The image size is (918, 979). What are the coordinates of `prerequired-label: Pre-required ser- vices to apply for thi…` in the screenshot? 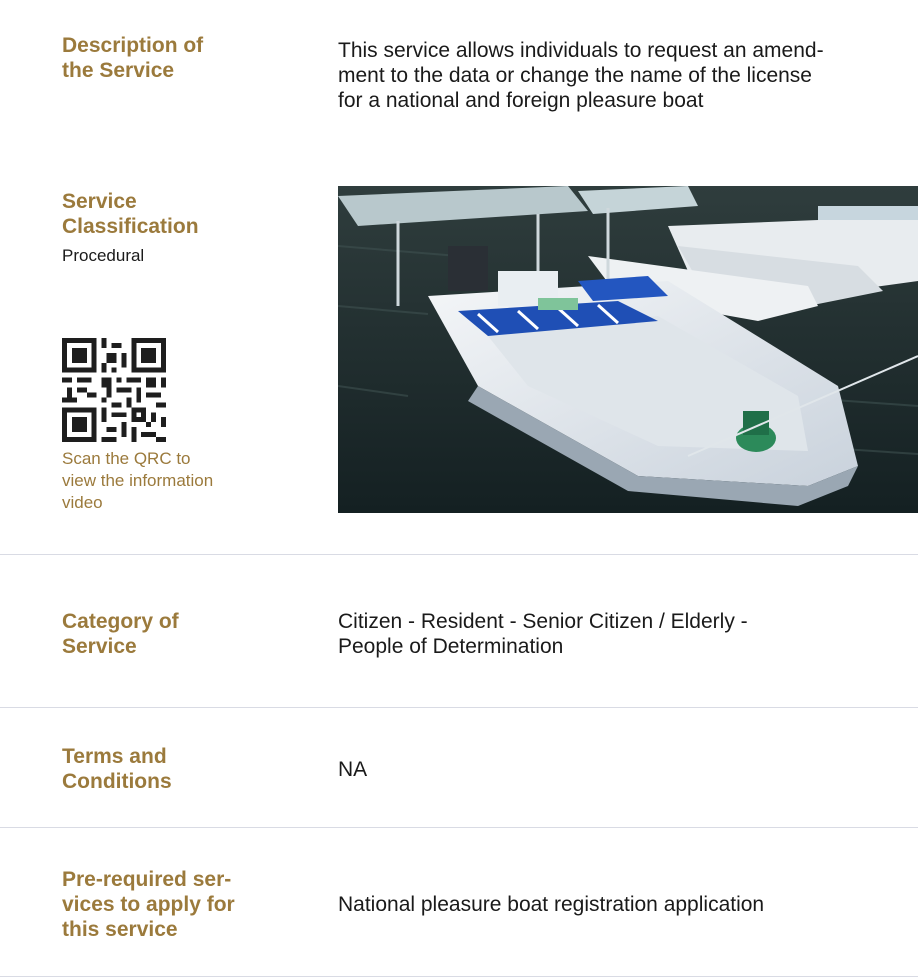 It's located at (148, 904).